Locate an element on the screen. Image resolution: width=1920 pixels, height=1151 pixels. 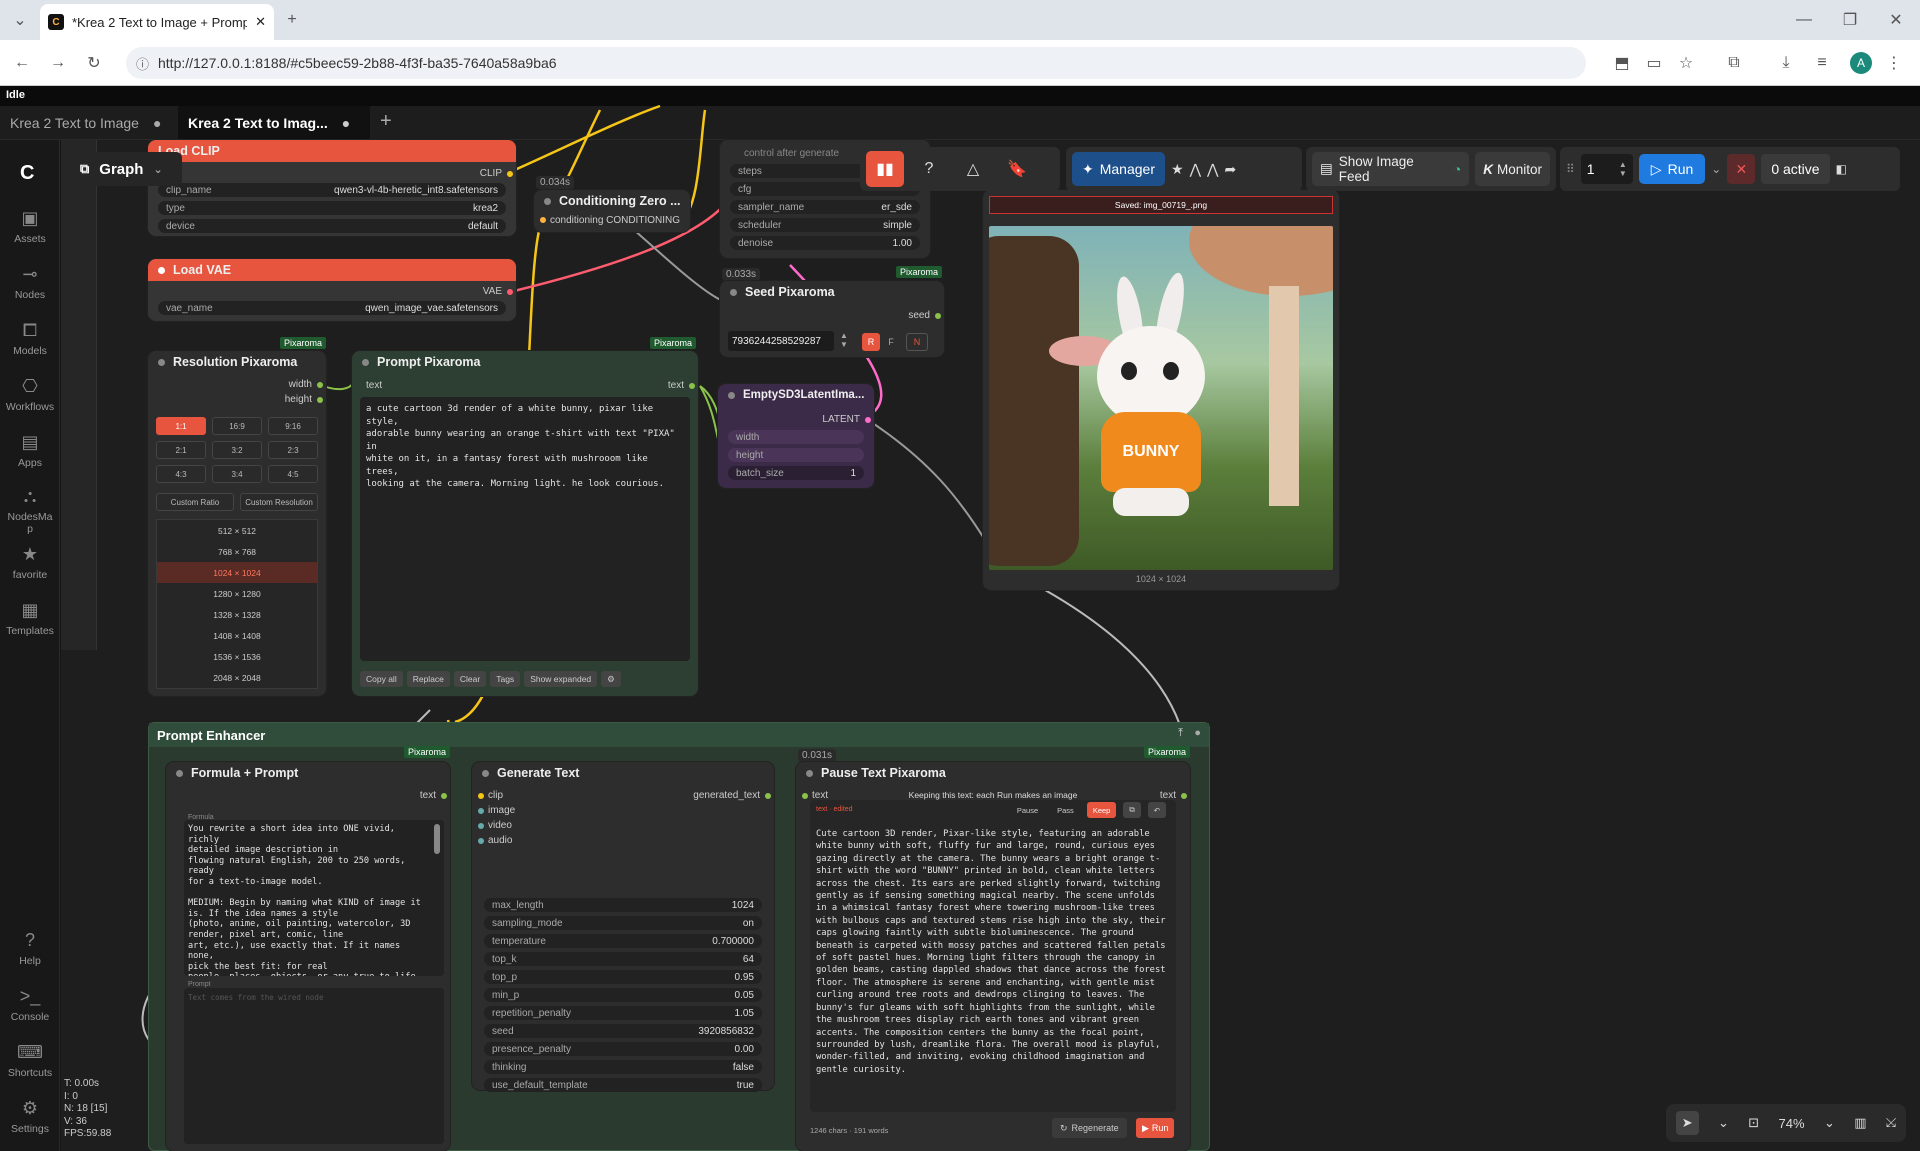
monitor-button: K Monitor is located at coordinates (1512, 169).